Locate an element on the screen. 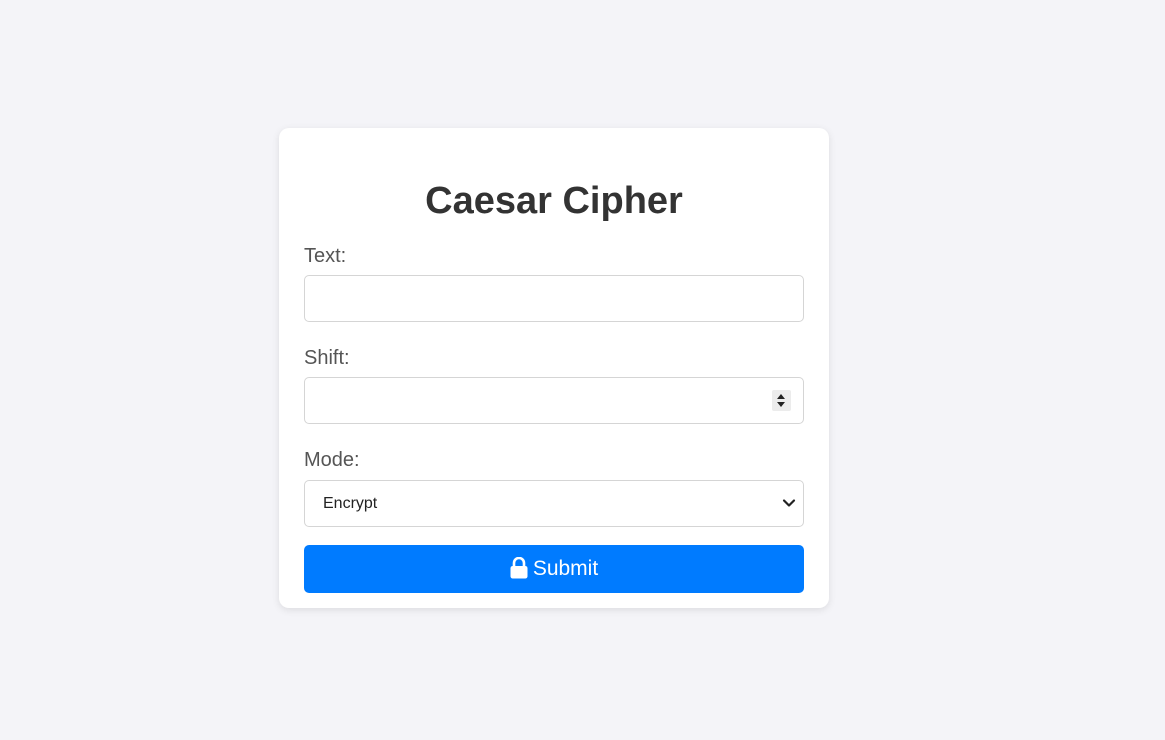  lock-icon is located at coordinates (519, 568).